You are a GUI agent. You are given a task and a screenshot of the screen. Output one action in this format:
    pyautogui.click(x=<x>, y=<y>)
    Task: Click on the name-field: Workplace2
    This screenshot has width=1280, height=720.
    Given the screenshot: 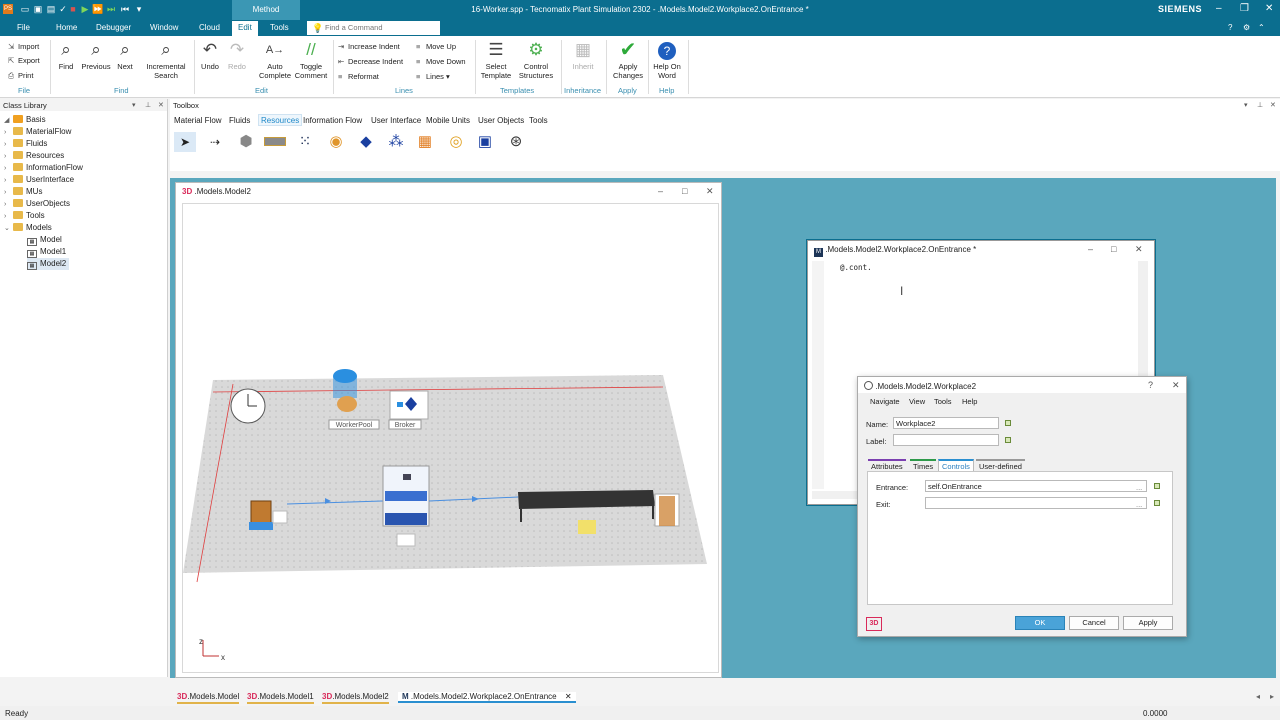 What is the action you would take?
    pyautogui.click(x=946, y=423)
    